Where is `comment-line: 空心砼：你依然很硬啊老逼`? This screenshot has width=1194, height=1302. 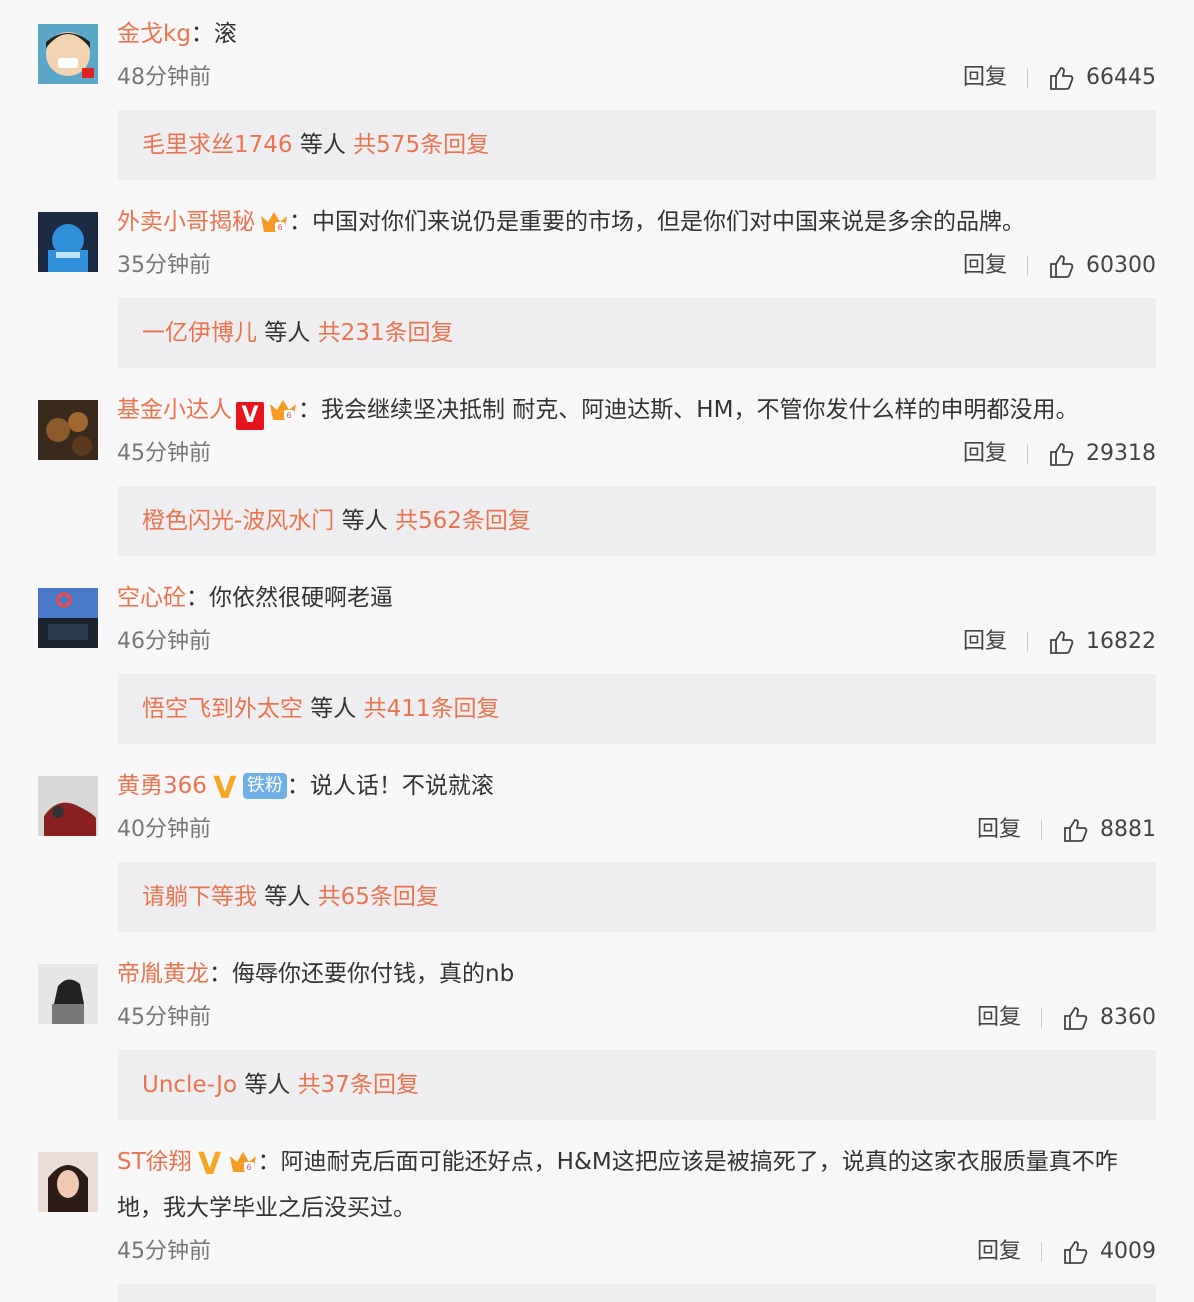
comment-line: 空心砼：你依然很硬啊老逼 is located at coordinates (635, 598).